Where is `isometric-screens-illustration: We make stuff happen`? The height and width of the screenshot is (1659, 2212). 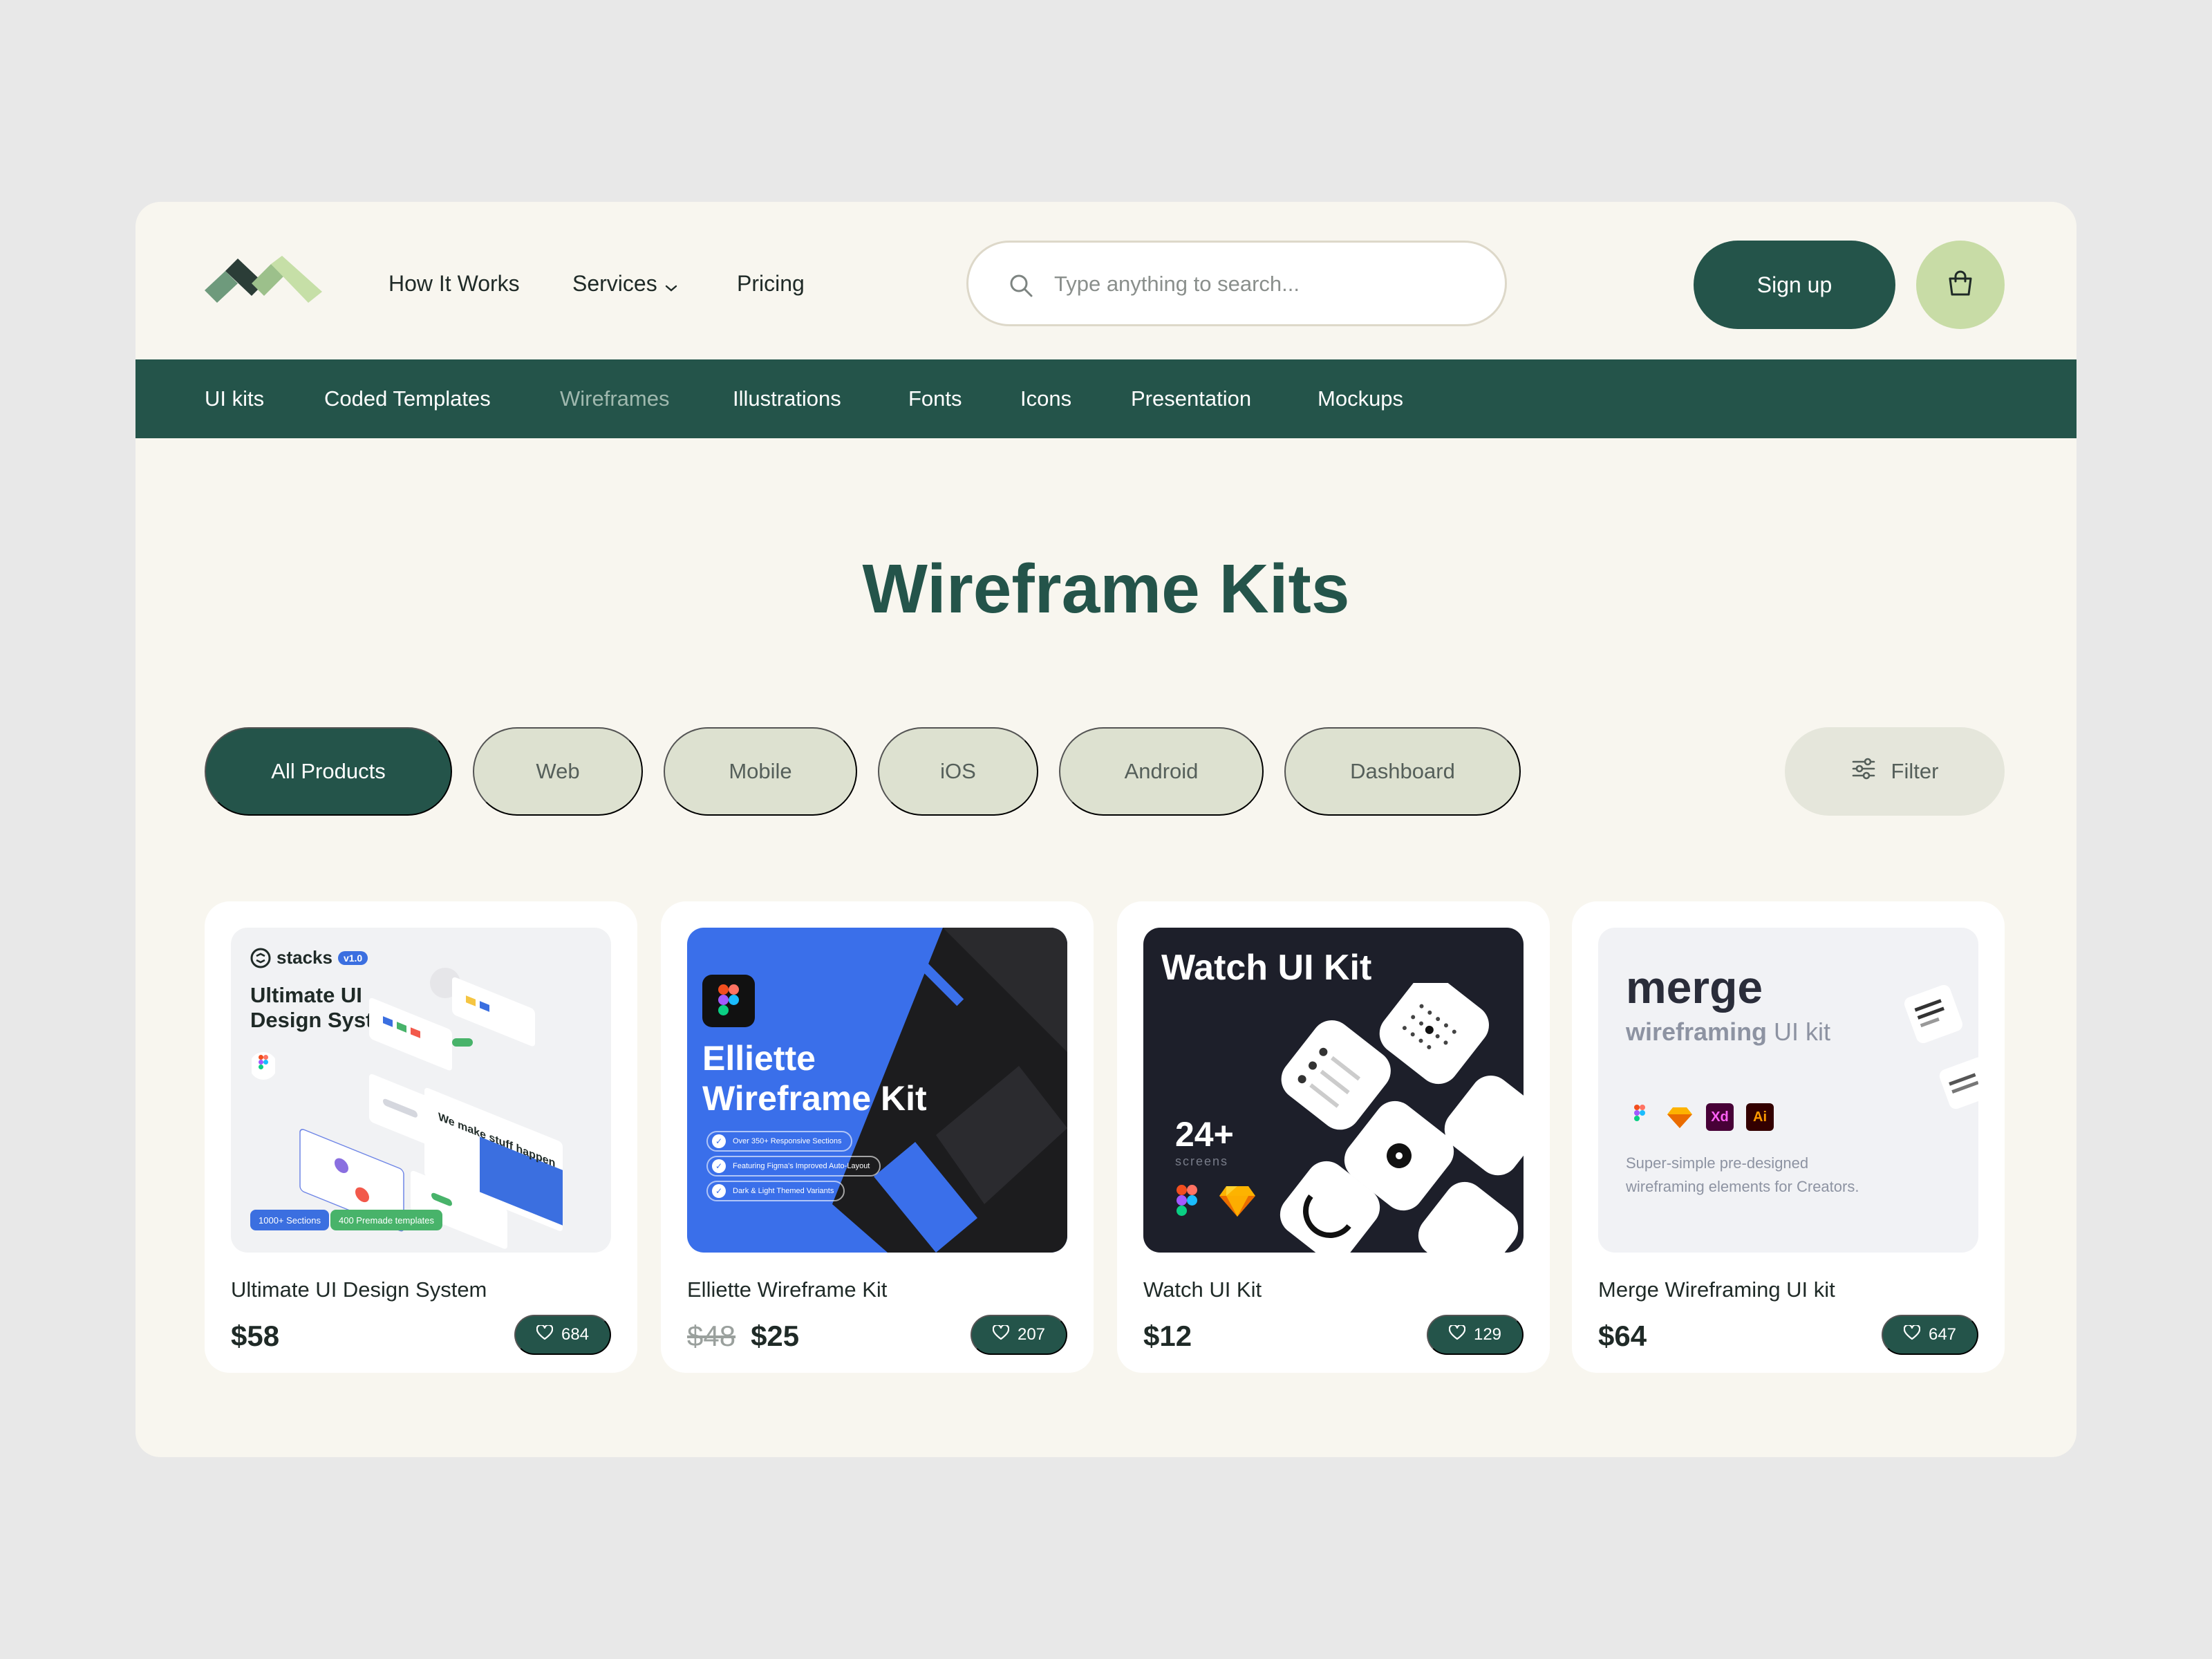 isometric-screens-illustration: We make stuff happen is located at coordinates (431, 1108).